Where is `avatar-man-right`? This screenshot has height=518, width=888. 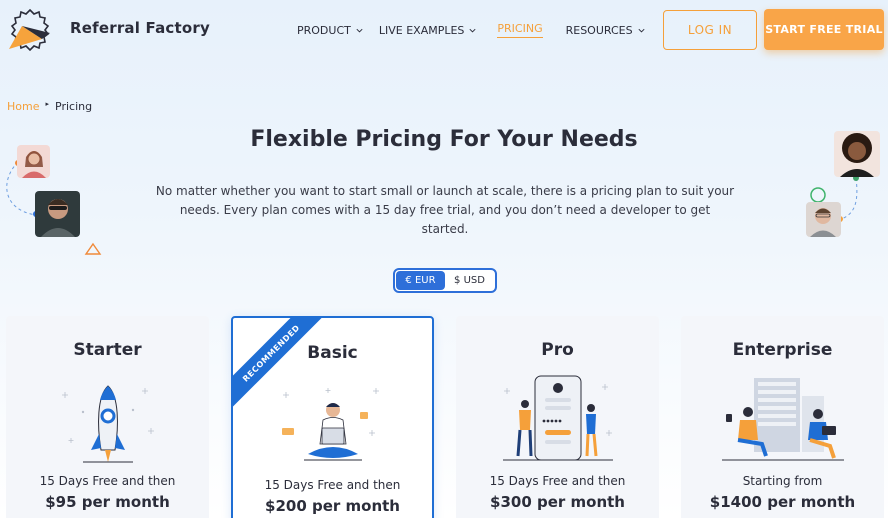 avatar-man-right is located at coordinates (823, 219).